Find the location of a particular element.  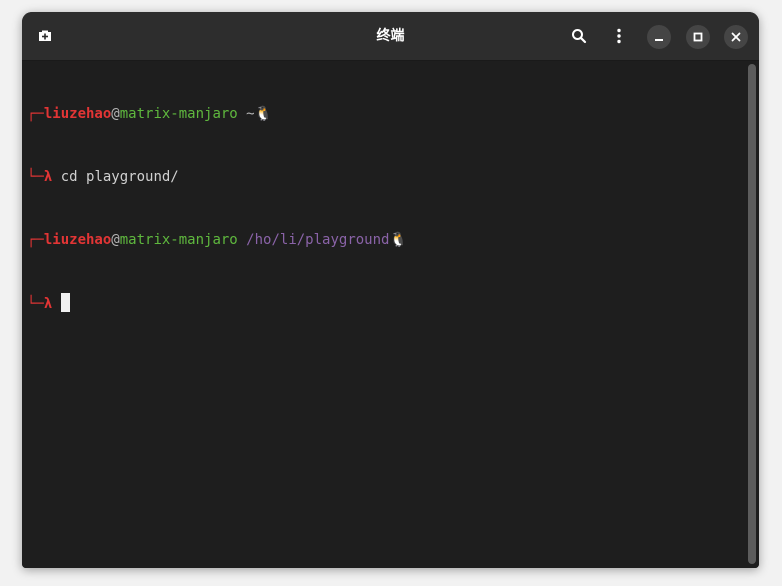

headerbar: 终端 is located at coordinates (390, 36).